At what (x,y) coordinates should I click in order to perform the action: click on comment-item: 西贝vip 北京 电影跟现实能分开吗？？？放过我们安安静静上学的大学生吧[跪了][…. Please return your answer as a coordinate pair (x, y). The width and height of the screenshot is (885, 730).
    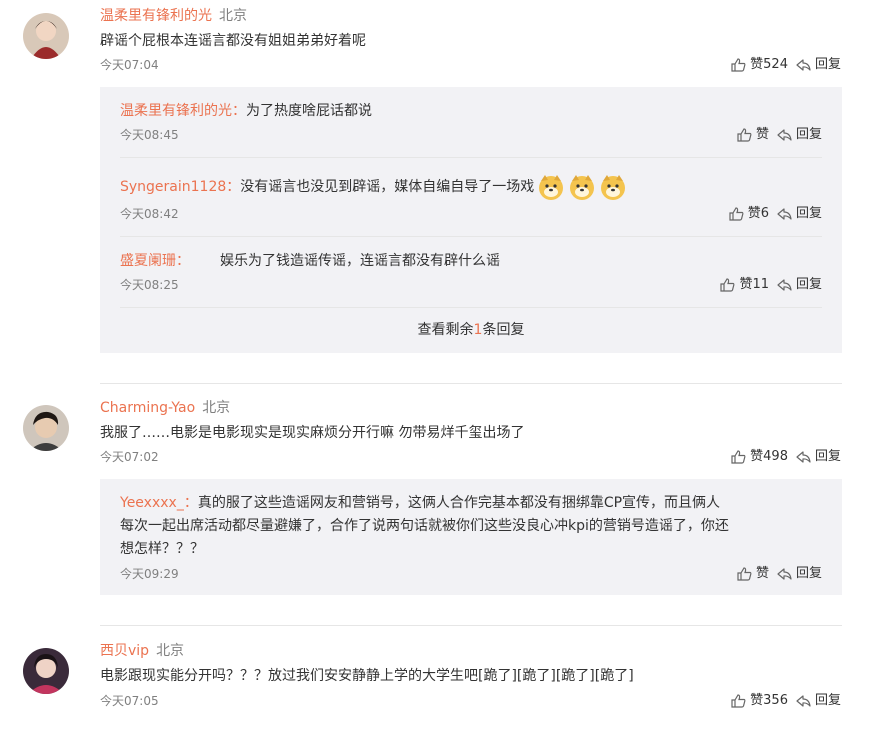
    Looking at the image, I should click on (442, 678).